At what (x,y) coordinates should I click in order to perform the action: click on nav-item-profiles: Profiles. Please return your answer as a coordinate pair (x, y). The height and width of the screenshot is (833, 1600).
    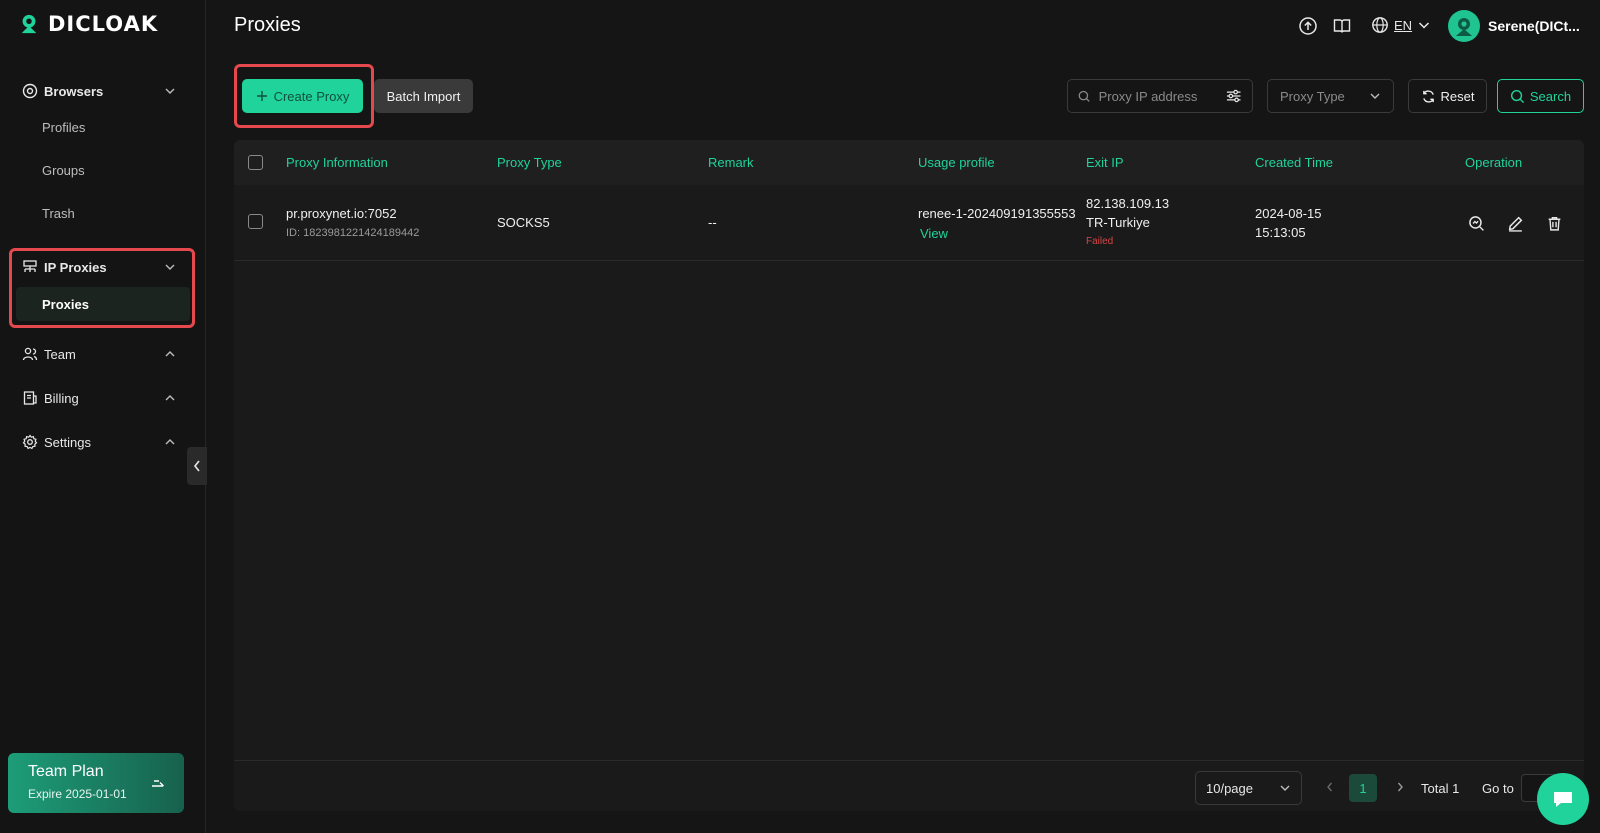
    Looking at the image, I should click on (103, 127).